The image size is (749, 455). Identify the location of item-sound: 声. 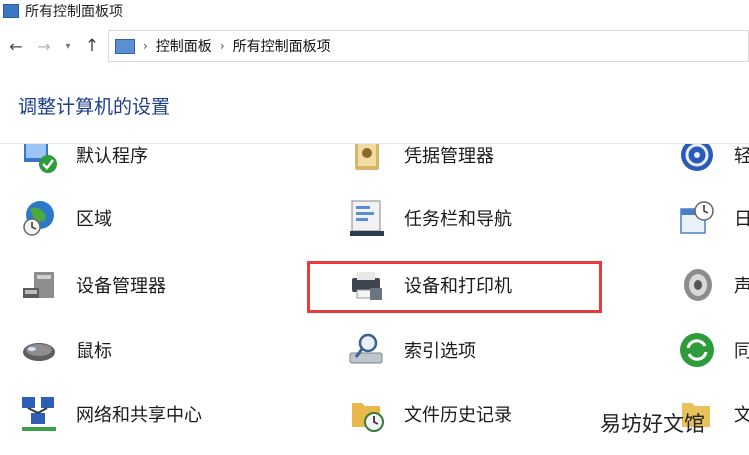
(713, 285).